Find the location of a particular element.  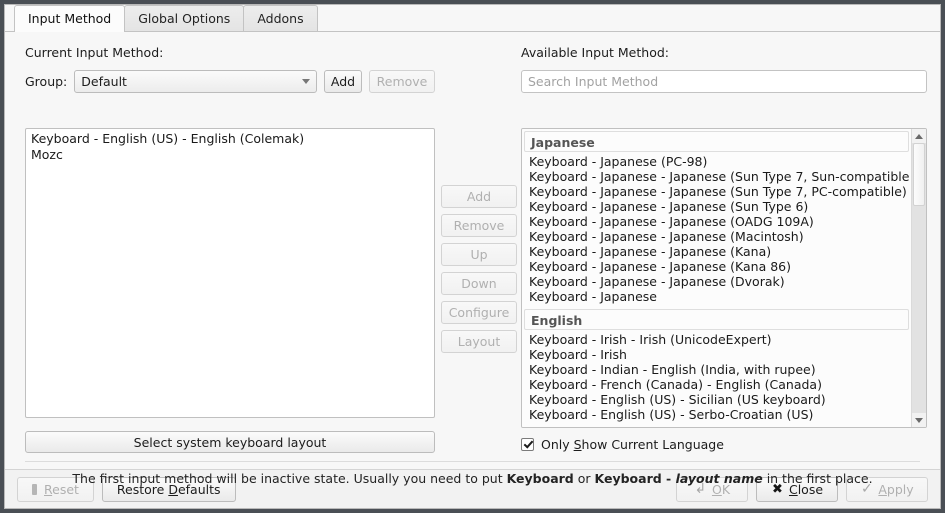

list-item: Keyboard - Japanese - Japanese (Dvorak) is located at coordinates (716, 281).